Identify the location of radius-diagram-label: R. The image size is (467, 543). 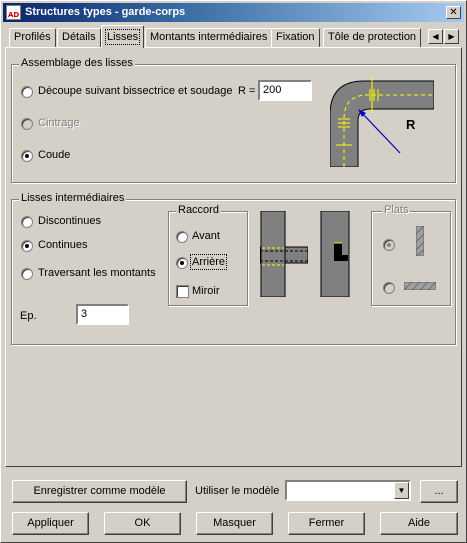
(411, 124).